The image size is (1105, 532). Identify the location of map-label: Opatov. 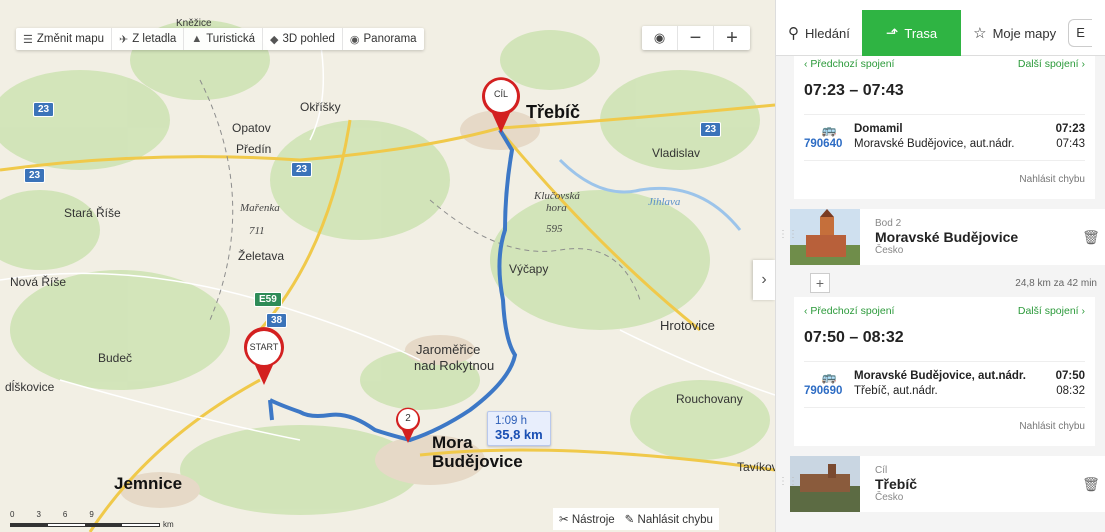
(251, 128).